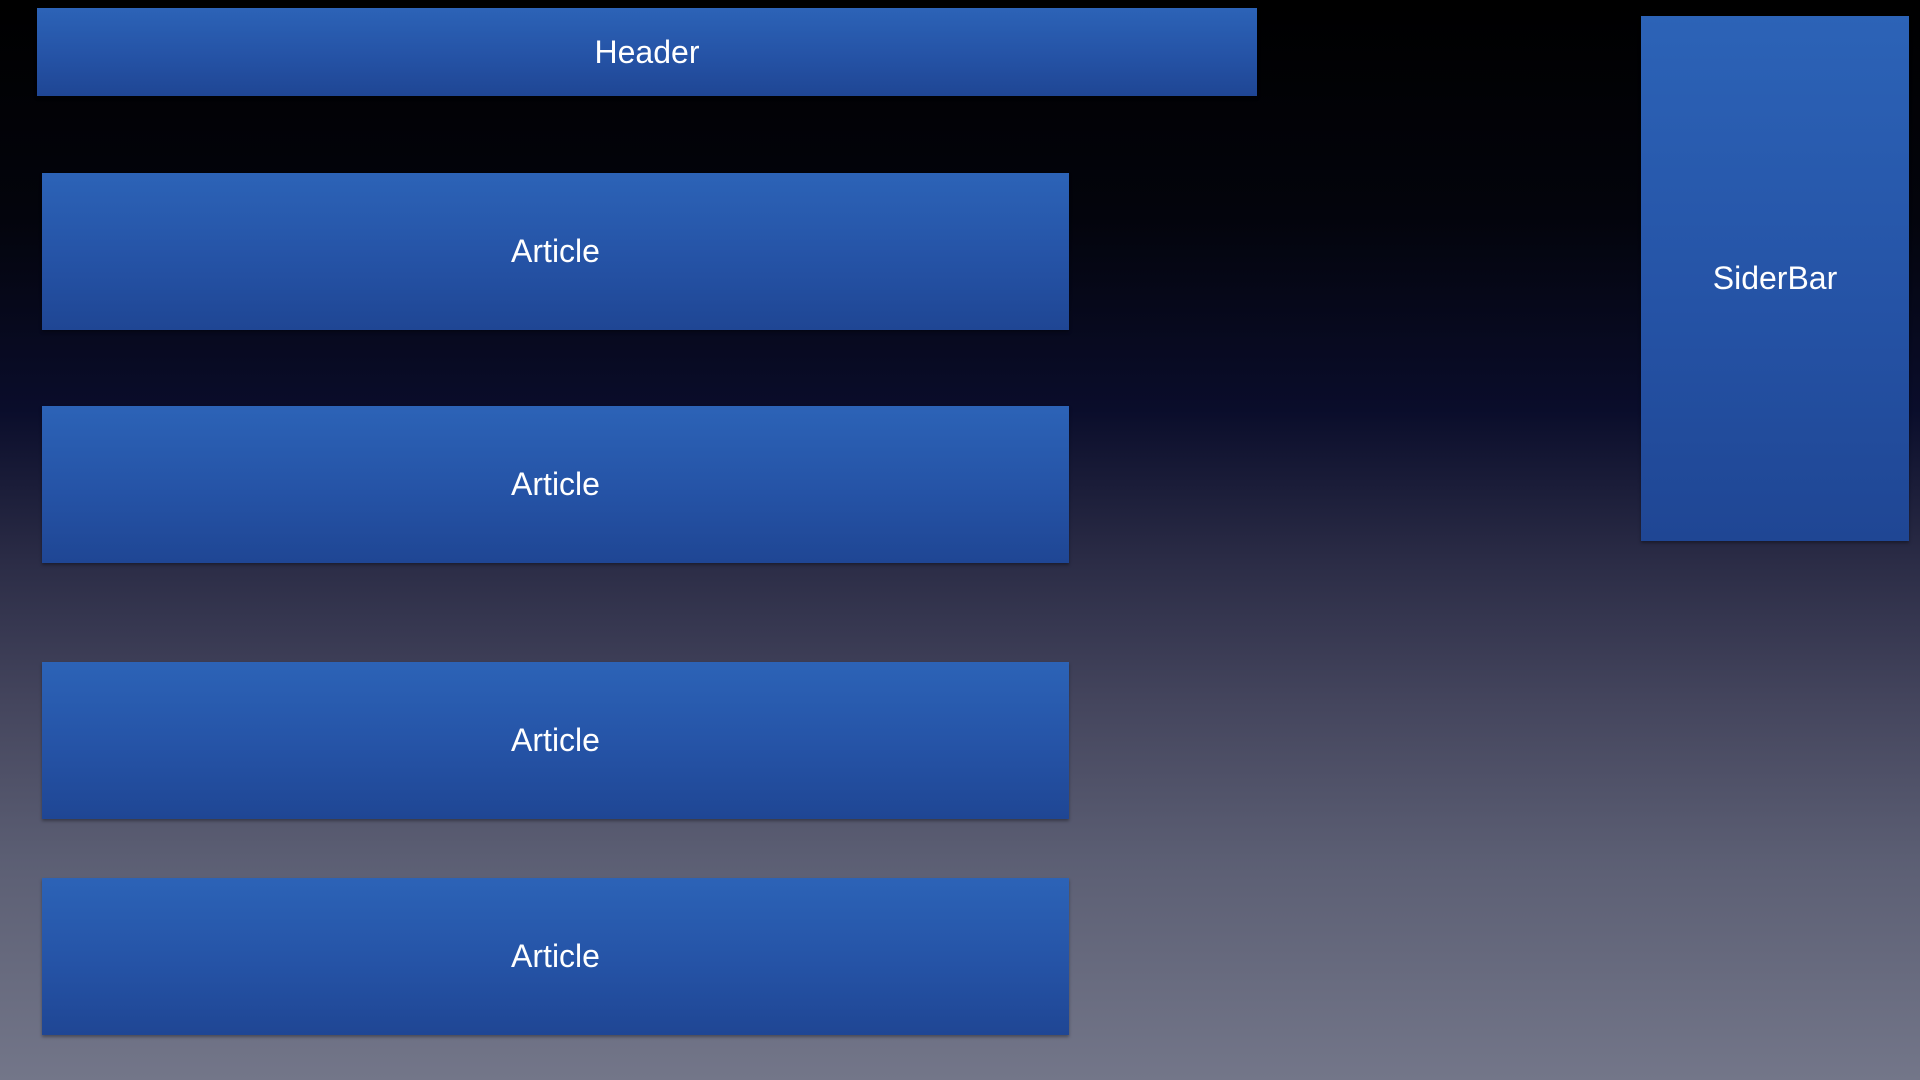  I want to click on article-block-3: Article, so click(555, 740).